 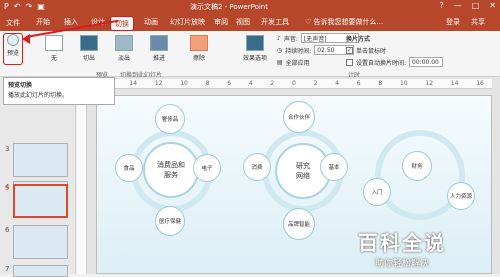 What do you see at coordinates (129, 168) in the screenshot?
I see `satellite-circle: 食品` at bounding box center [129, 168].